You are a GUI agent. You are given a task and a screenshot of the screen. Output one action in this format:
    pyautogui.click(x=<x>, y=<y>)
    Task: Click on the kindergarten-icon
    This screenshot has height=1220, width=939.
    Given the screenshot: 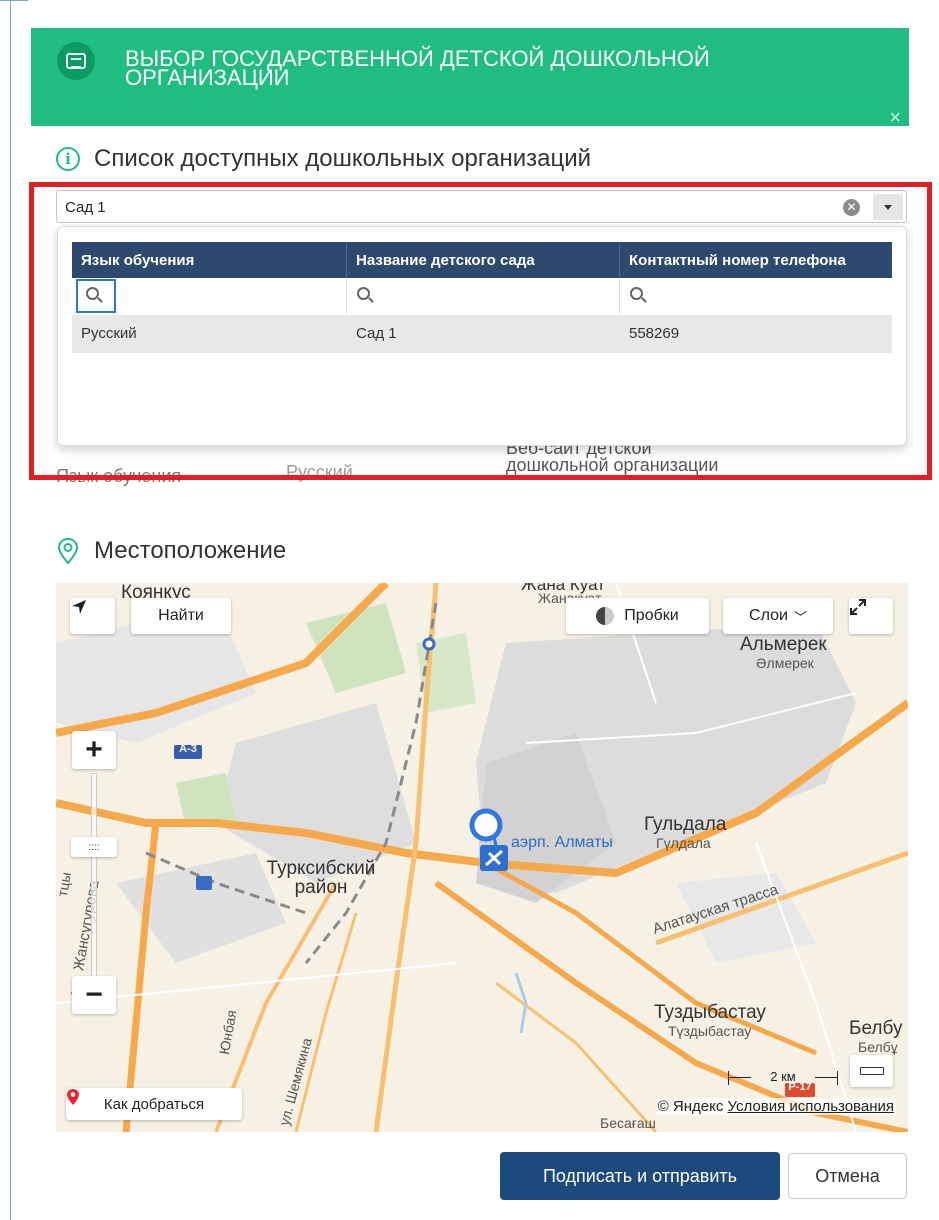 What is the action you would take?
    pyautogui.click(x=76, y=61)
    